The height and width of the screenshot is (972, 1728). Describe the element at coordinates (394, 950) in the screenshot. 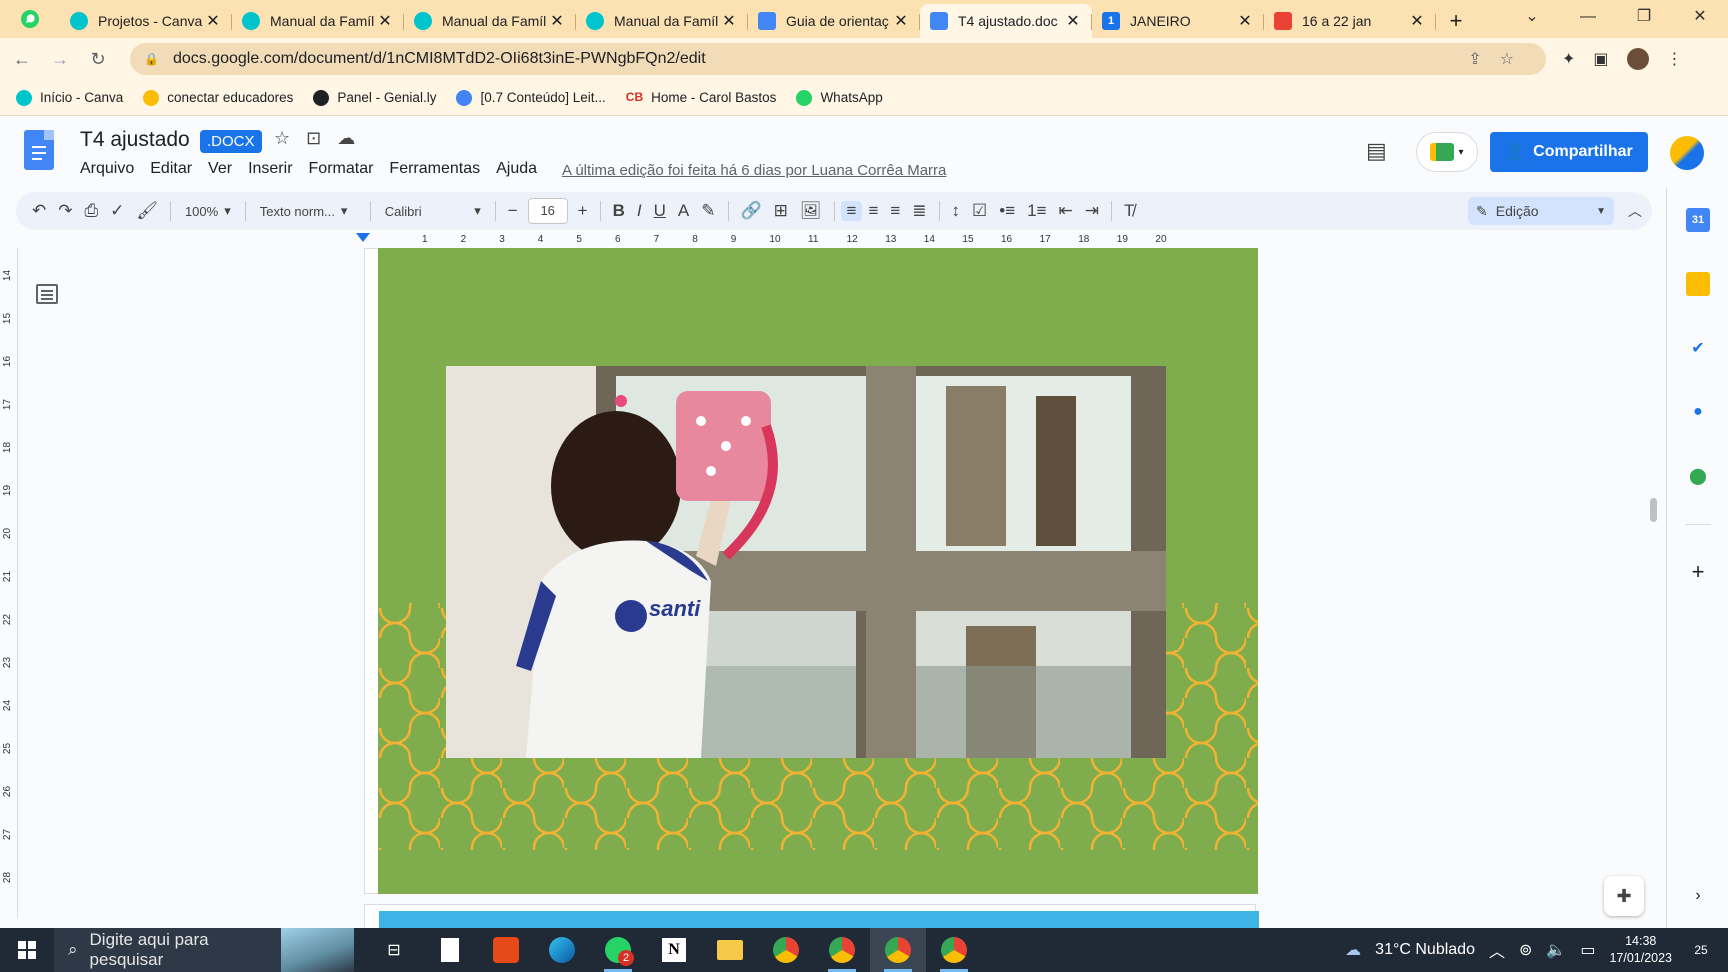

I see `task-view-icon: ⊟` at that location.